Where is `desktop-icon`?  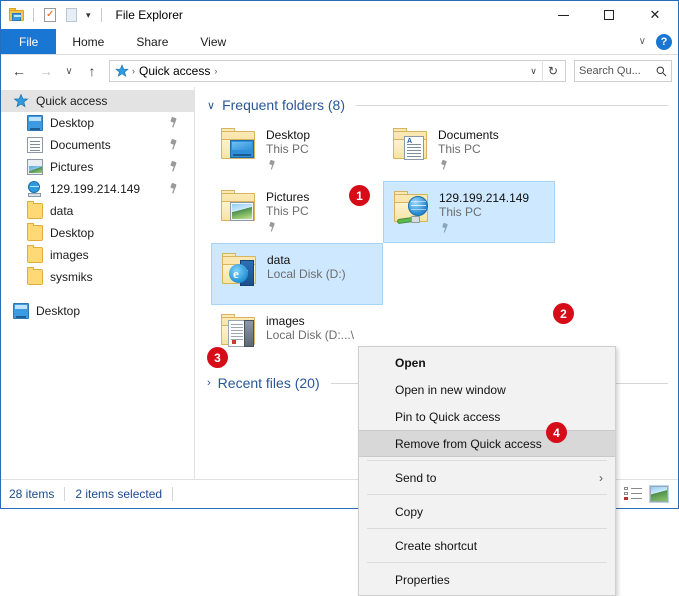 desktop-icon is located at coordinates (21, 311).